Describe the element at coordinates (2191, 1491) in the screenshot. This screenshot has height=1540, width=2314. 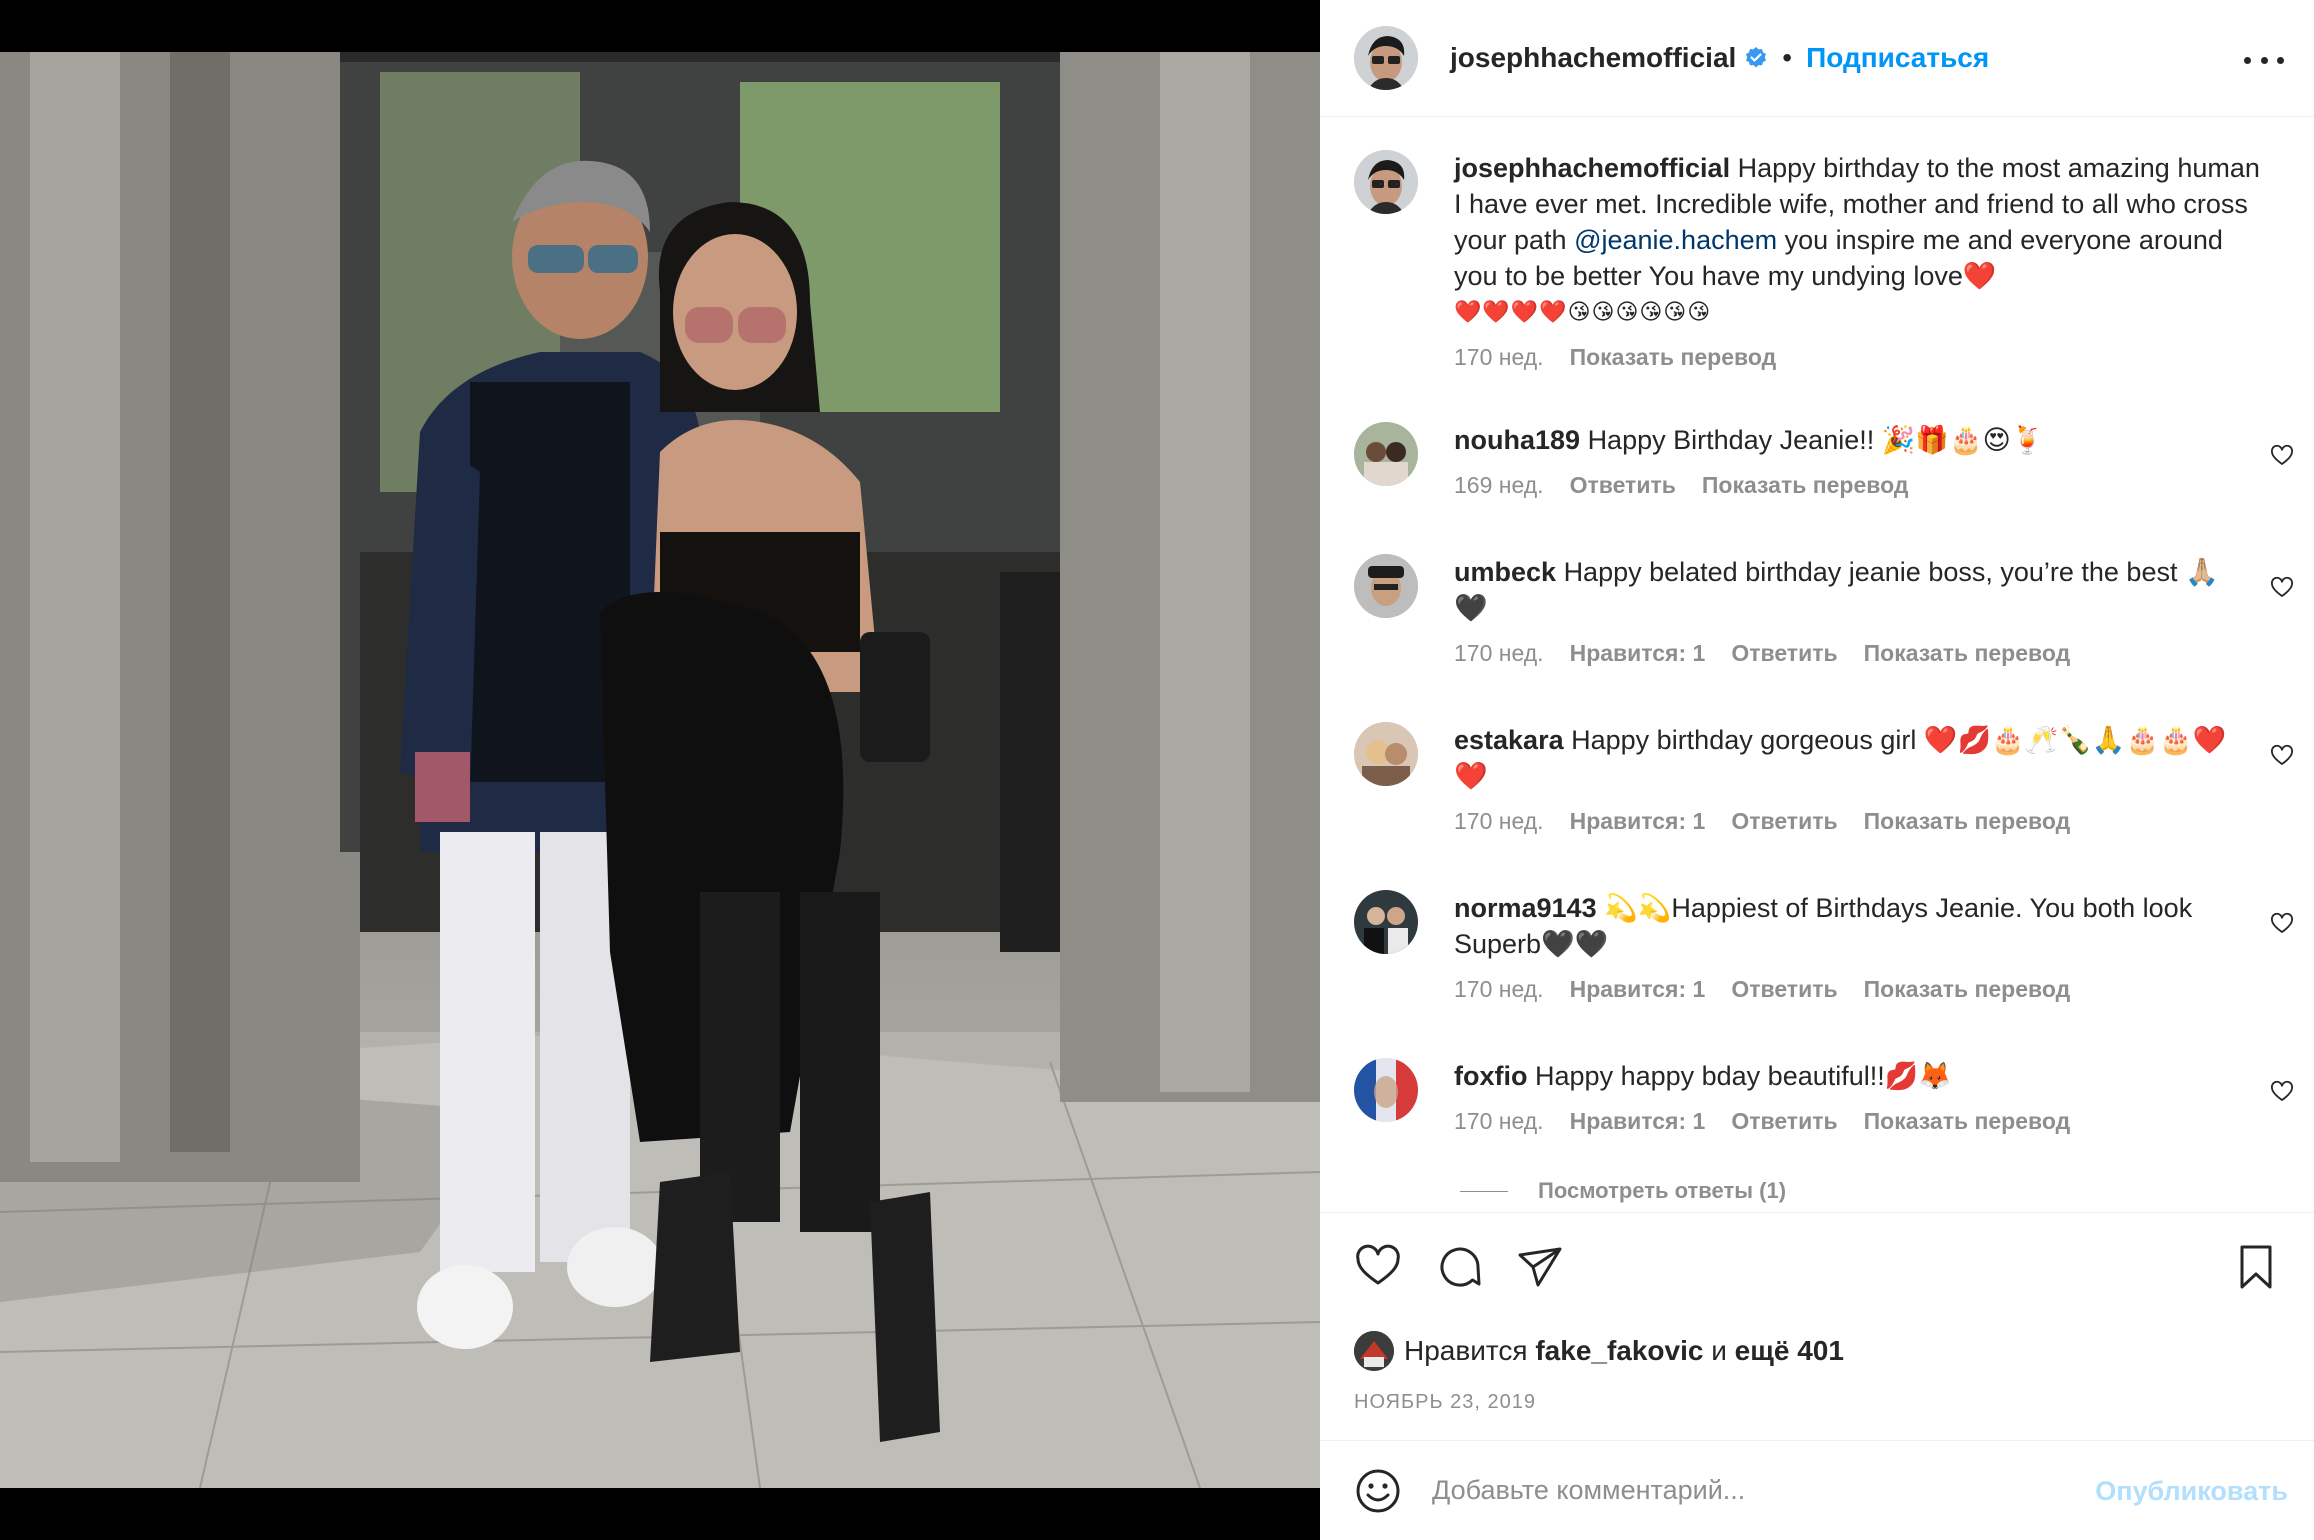
I see `publish-button: Опубликовать` at that location.